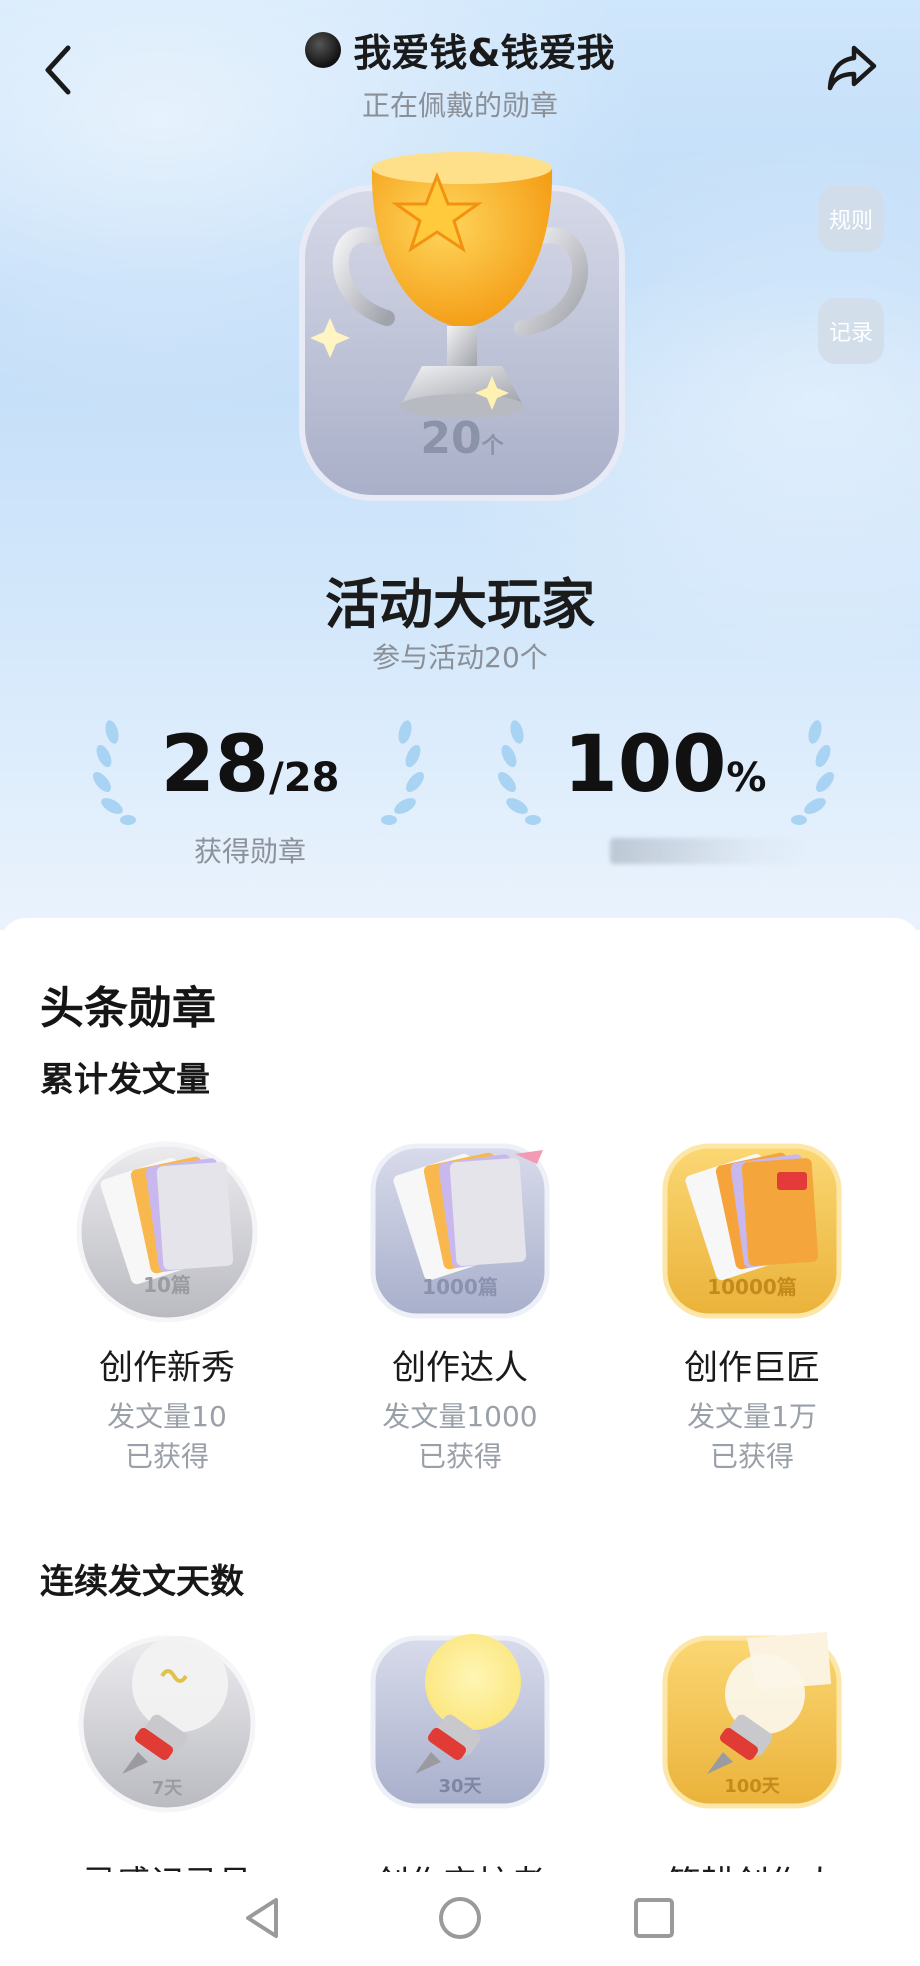 The height and width of the screenshot is (1966, 920). I want to click on badge-item: 7天, so click(167, 1719).